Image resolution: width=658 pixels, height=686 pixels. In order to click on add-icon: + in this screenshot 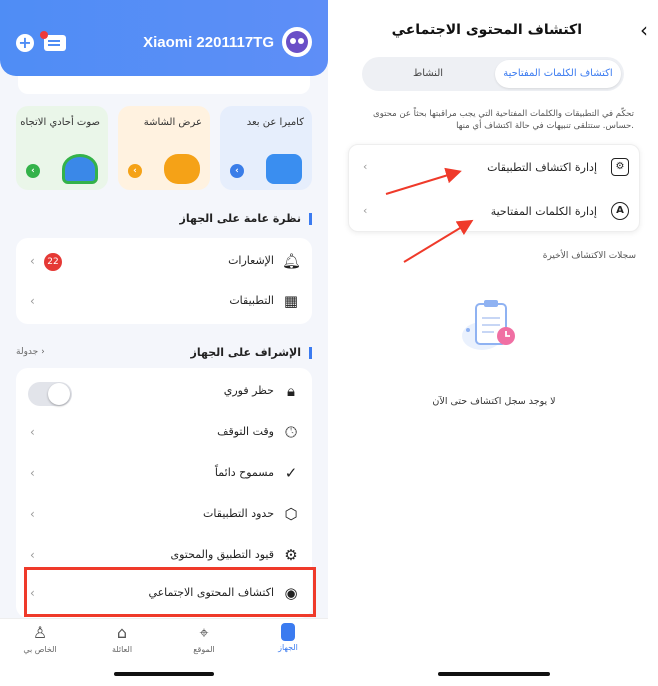, I will do `click(25, 43)`.